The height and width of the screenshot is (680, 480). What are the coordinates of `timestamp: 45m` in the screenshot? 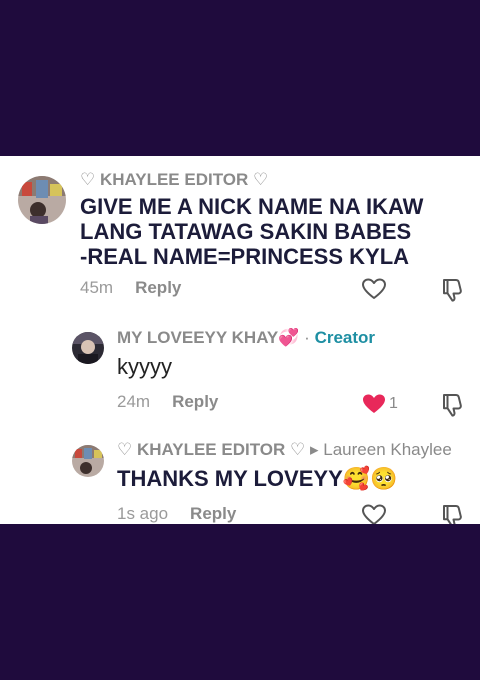 It's located at (97, 287).